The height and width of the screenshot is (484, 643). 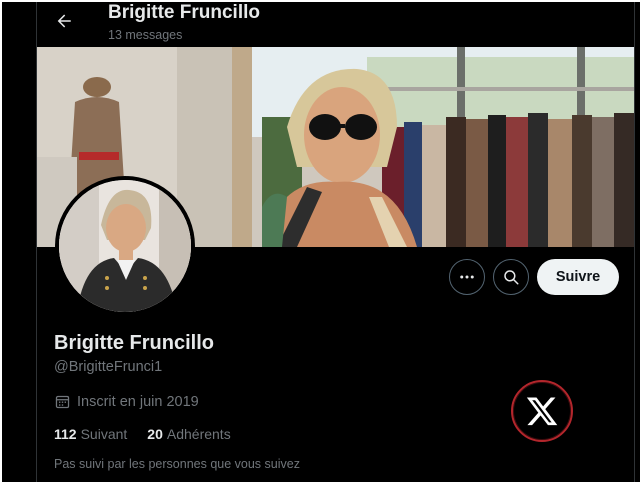 I want to click on more-options-button, so click(x=467, y=277).